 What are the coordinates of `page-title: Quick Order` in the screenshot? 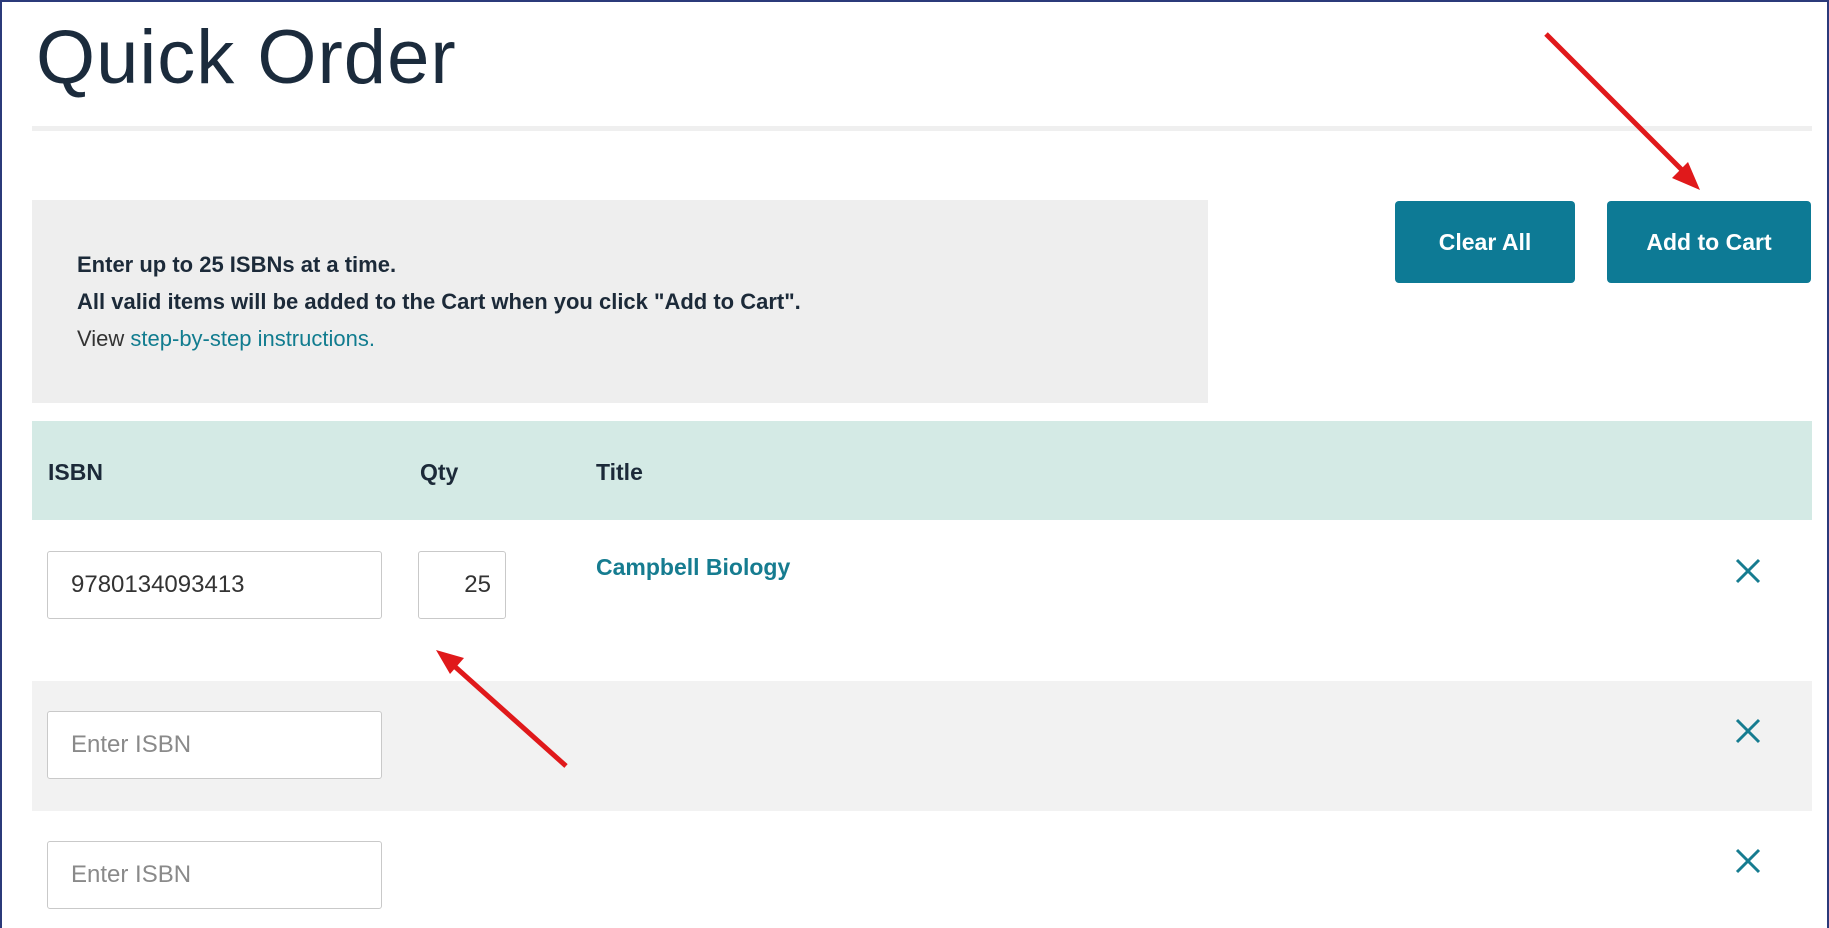 It's located at (246, 57).